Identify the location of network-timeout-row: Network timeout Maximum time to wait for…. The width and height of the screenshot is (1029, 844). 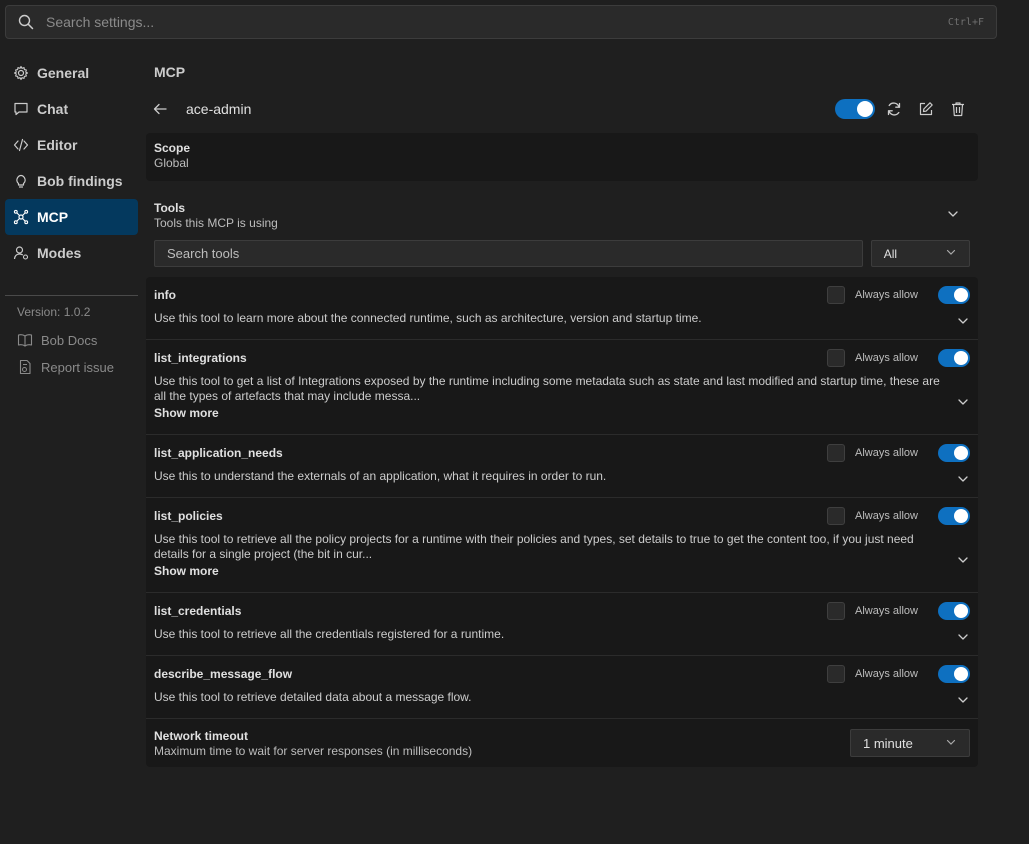
(562, 743).